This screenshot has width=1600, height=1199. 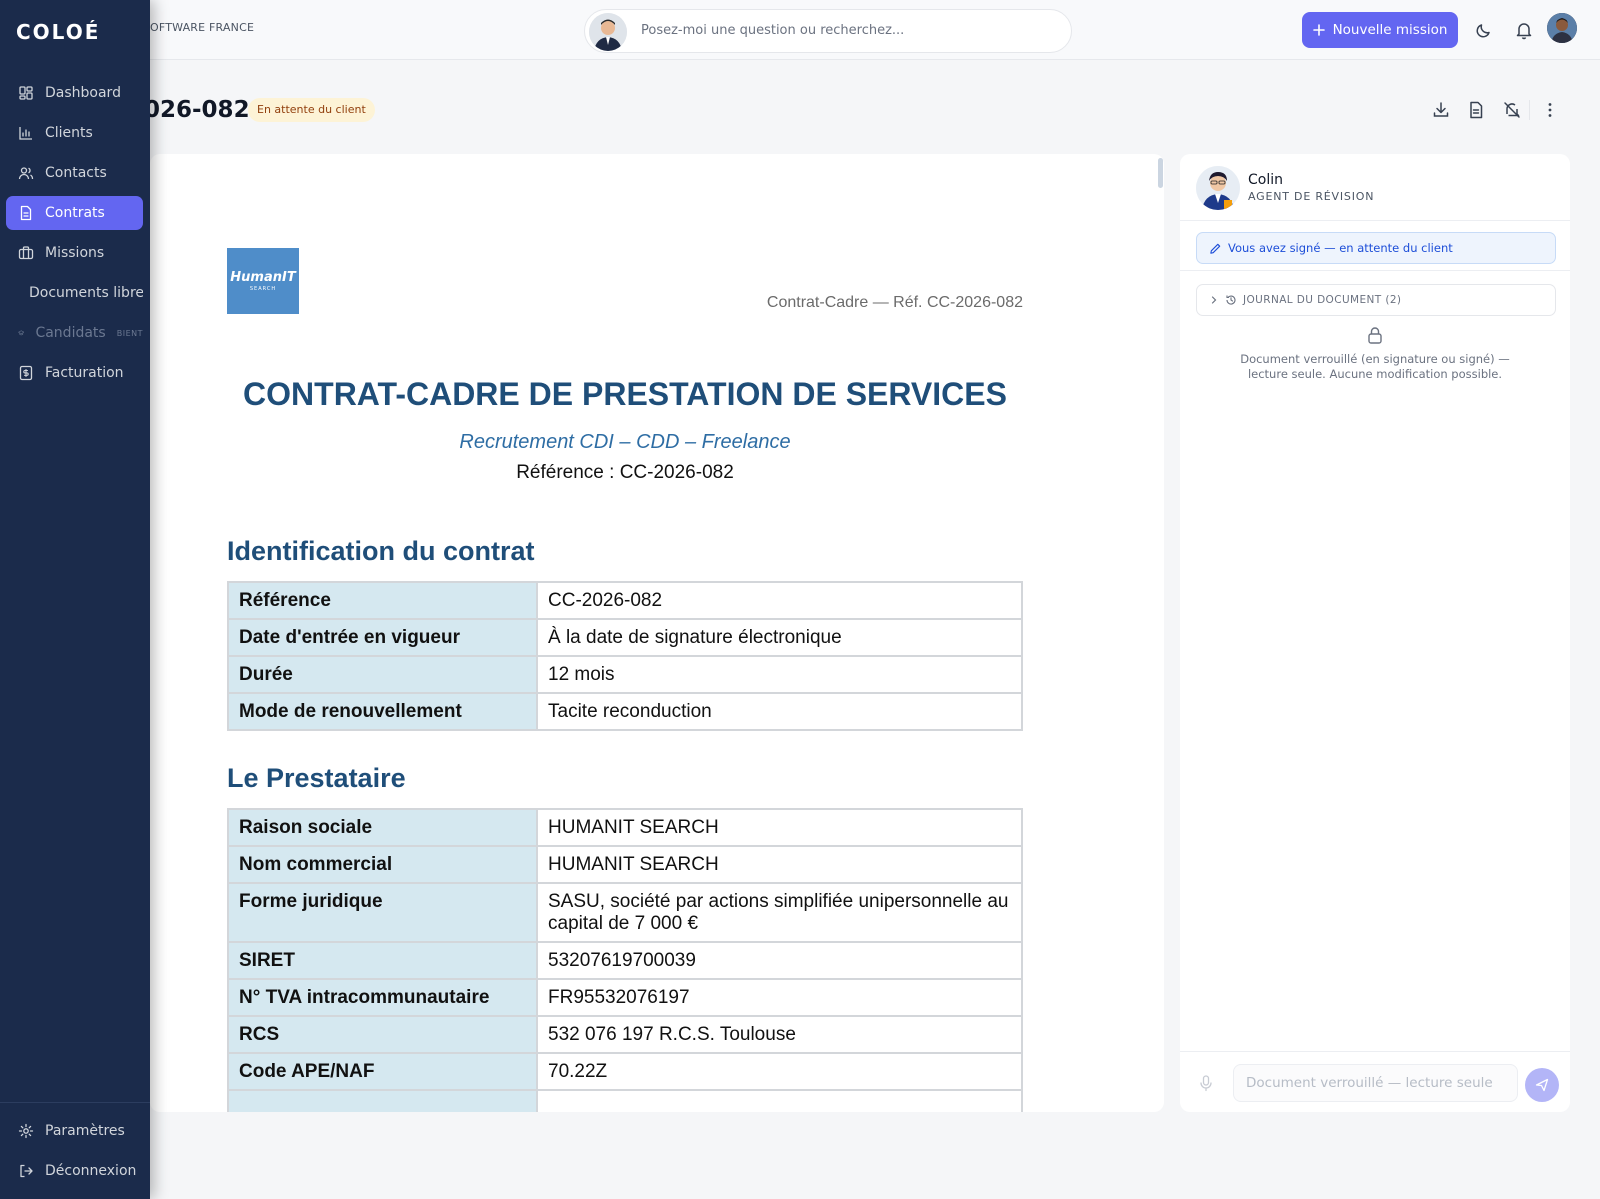 What do you see at coordinates (382, 912) in the screenshot?
I see `row-key: Forme juridique` at bounding box center [382, 912].